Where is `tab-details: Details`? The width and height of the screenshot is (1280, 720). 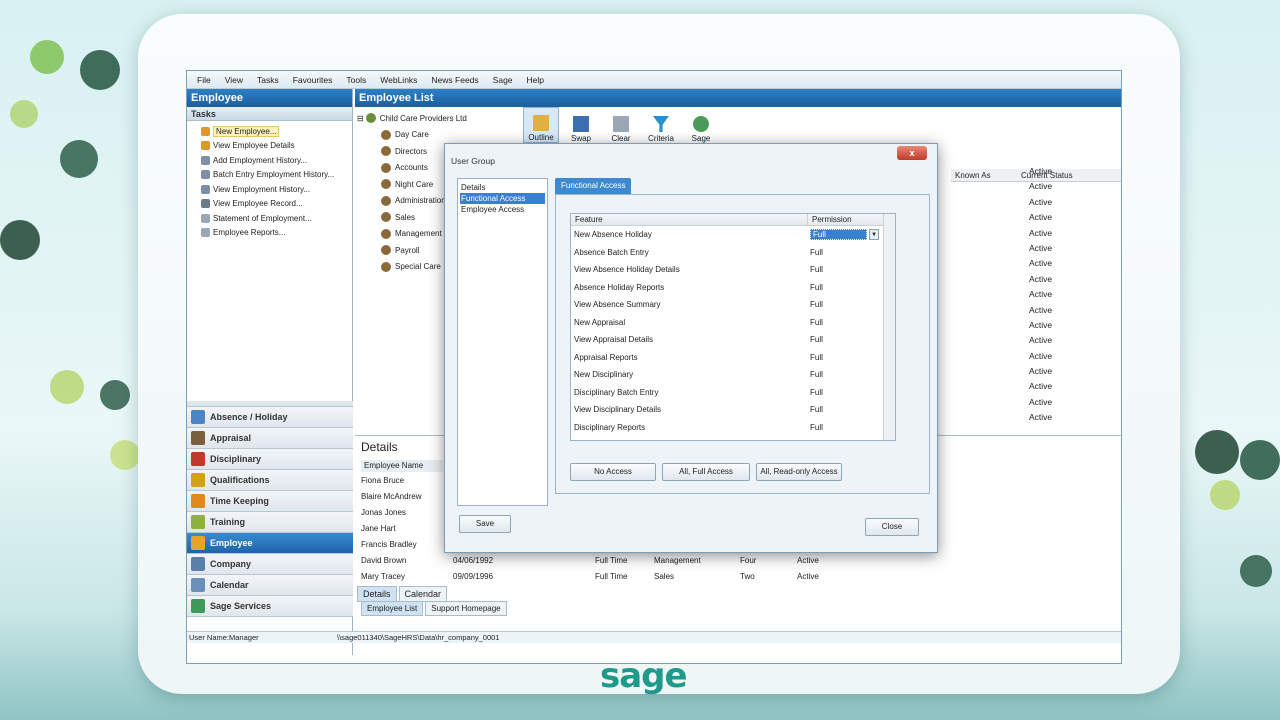 tab-details: Details is located at coordinates (377, 594).